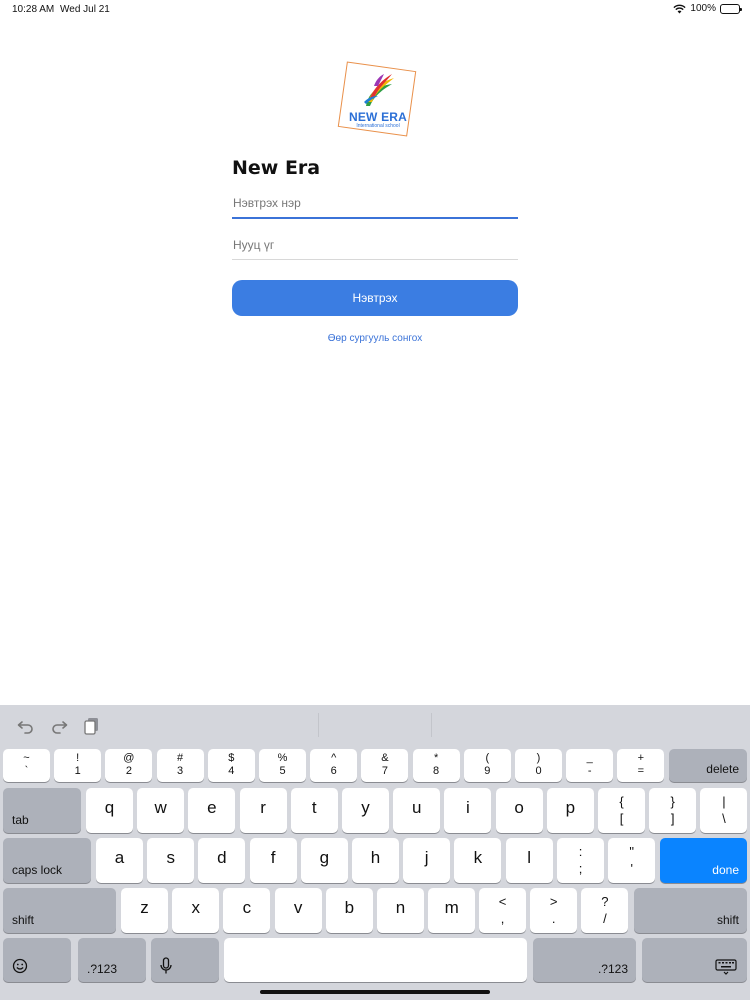  I want to click on key-label-bottom: `, so click(26, 771).